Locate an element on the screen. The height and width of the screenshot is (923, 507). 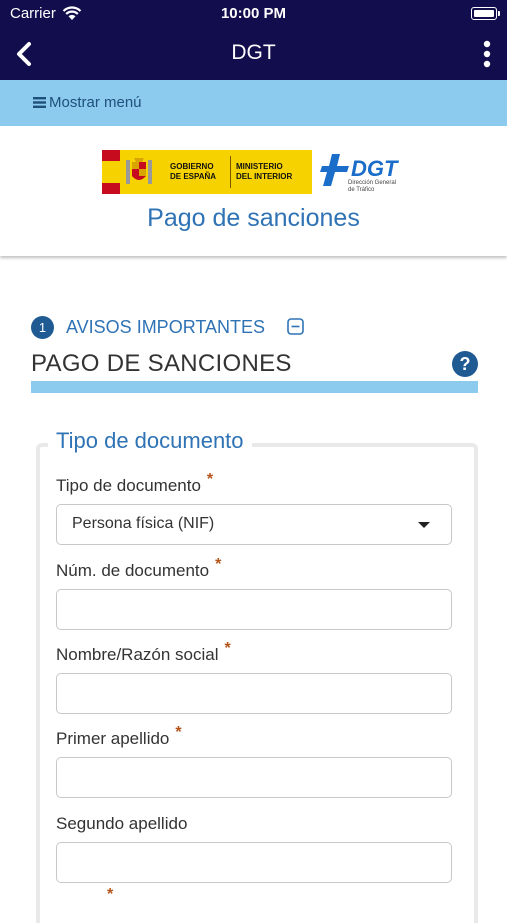
status-bar: Carrier 10:00 PM is located at coordinates (253, 14).